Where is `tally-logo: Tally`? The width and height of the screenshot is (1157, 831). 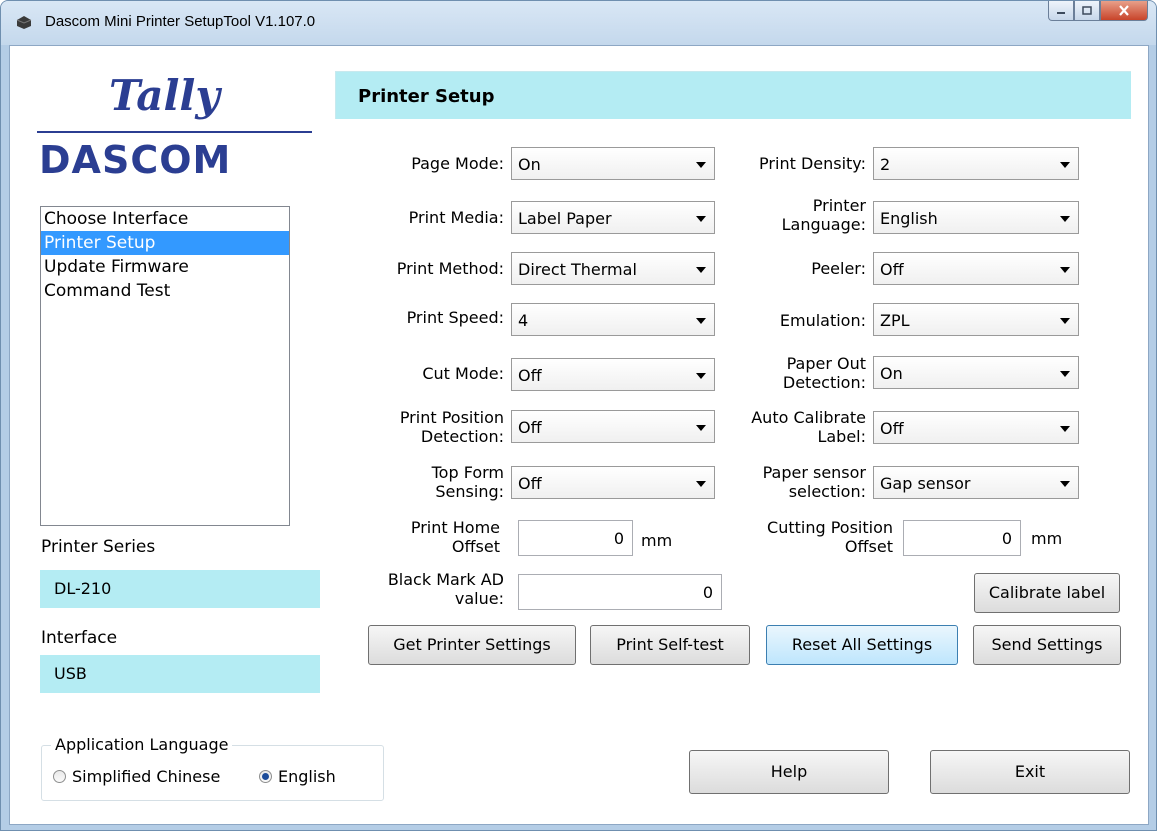
tally-logo: Tally is located at coordinates (164, 95).